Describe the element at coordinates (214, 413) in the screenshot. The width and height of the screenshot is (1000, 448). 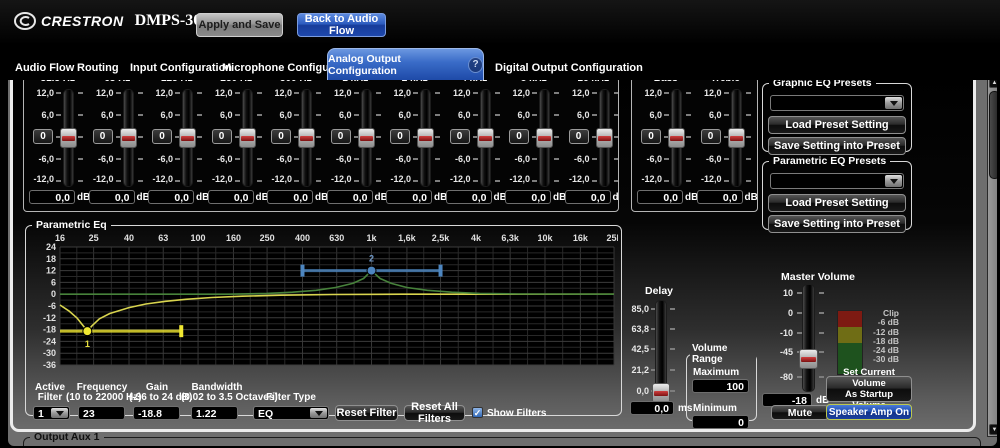
I see `bandwidth-input: 1.22` at that location.